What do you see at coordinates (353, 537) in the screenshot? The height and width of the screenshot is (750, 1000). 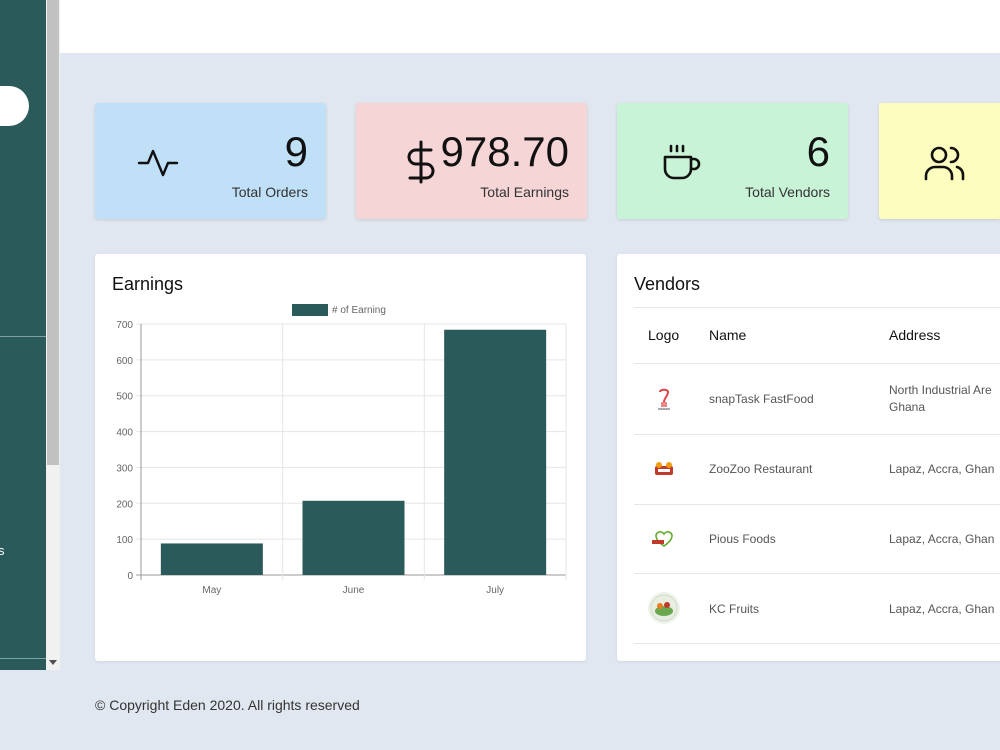 I see `bar-june` at bounding box center [353, 537].